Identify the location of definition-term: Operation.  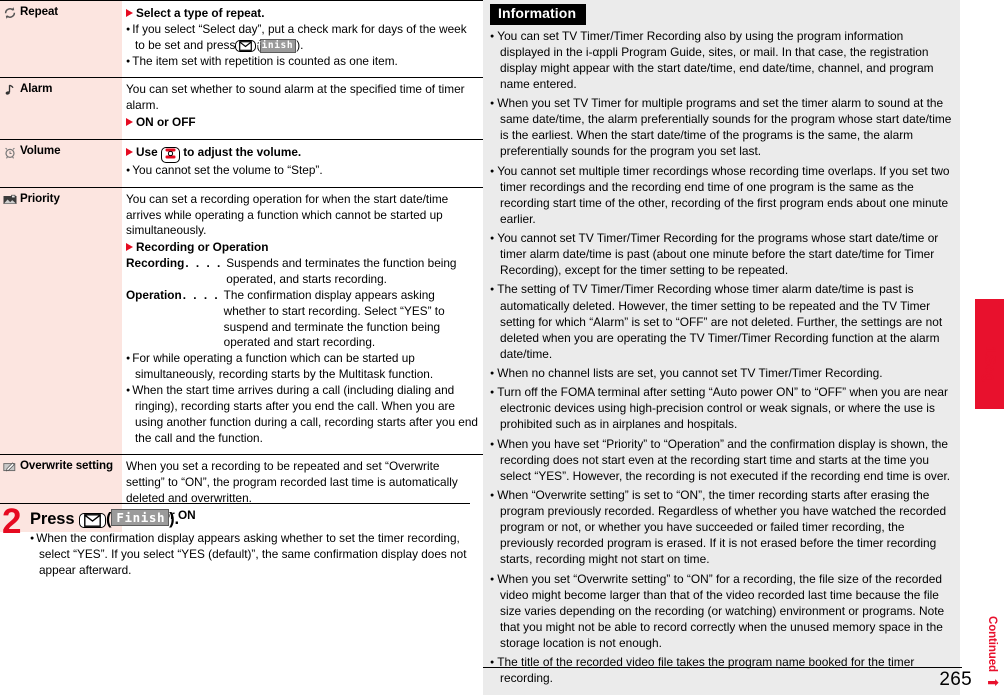
(154, 294).